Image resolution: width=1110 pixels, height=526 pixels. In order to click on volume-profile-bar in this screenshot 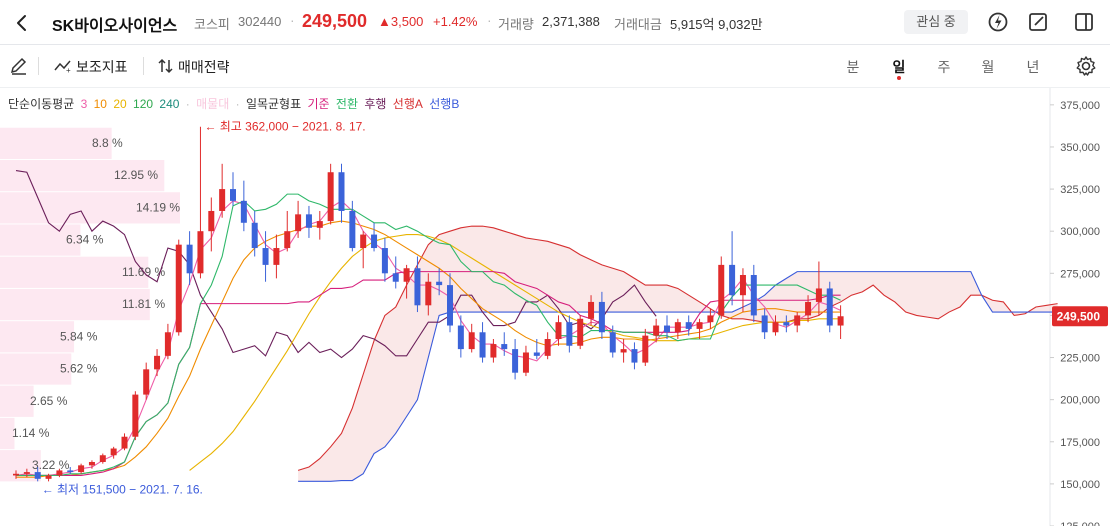, I will do `click(17, 401)`.